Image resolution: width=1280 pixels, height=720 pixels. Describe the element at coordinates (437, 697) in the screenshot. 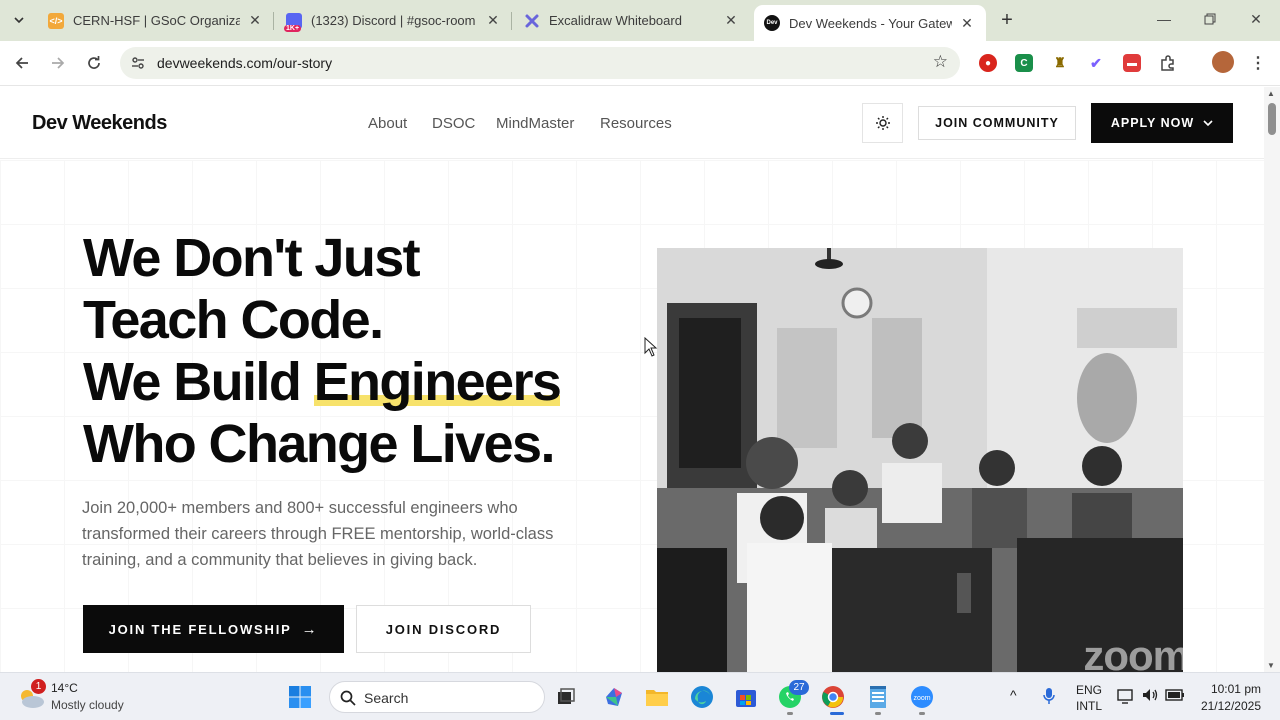

I see `taskbar-search: Search` at that location.